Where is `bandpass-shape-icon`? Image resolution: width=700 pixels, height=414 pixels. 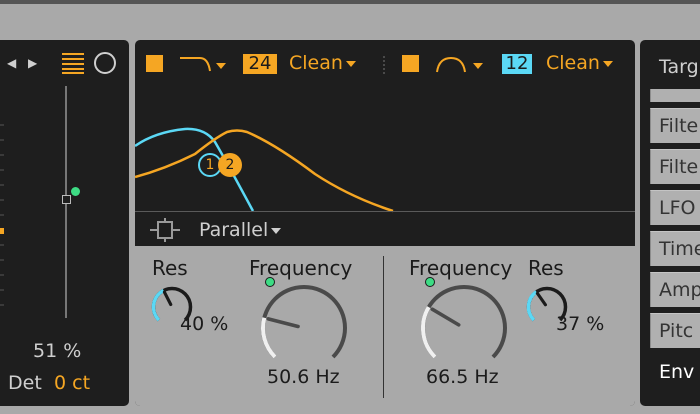 bandpass-shape-icon is located at coordinates (459, 64).